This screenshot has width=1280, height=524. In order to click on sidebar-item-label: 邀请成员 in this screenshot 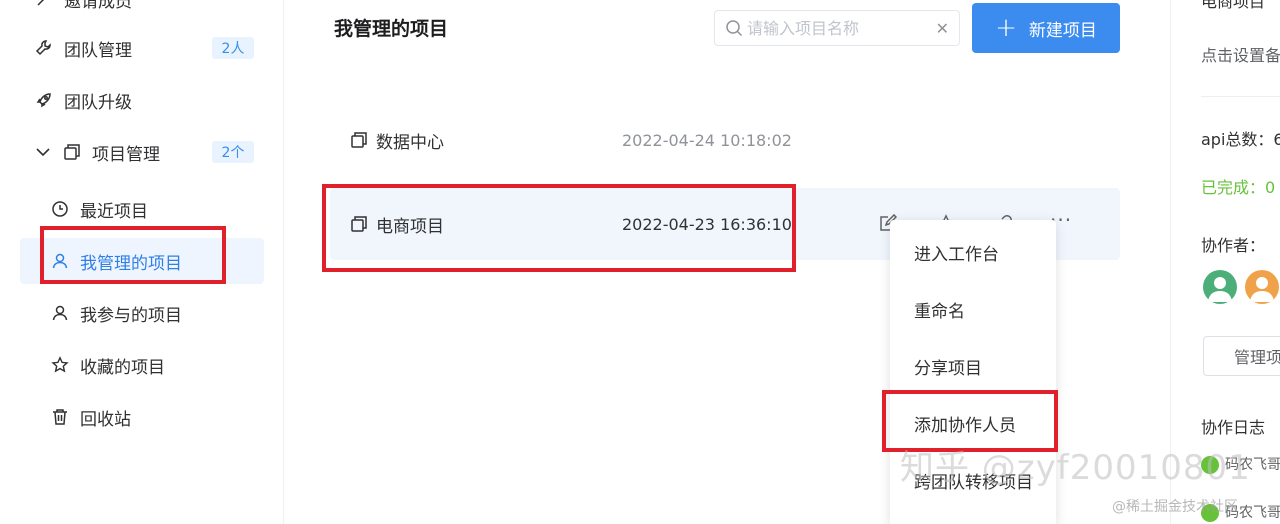, I will do `click(98, 6)`.